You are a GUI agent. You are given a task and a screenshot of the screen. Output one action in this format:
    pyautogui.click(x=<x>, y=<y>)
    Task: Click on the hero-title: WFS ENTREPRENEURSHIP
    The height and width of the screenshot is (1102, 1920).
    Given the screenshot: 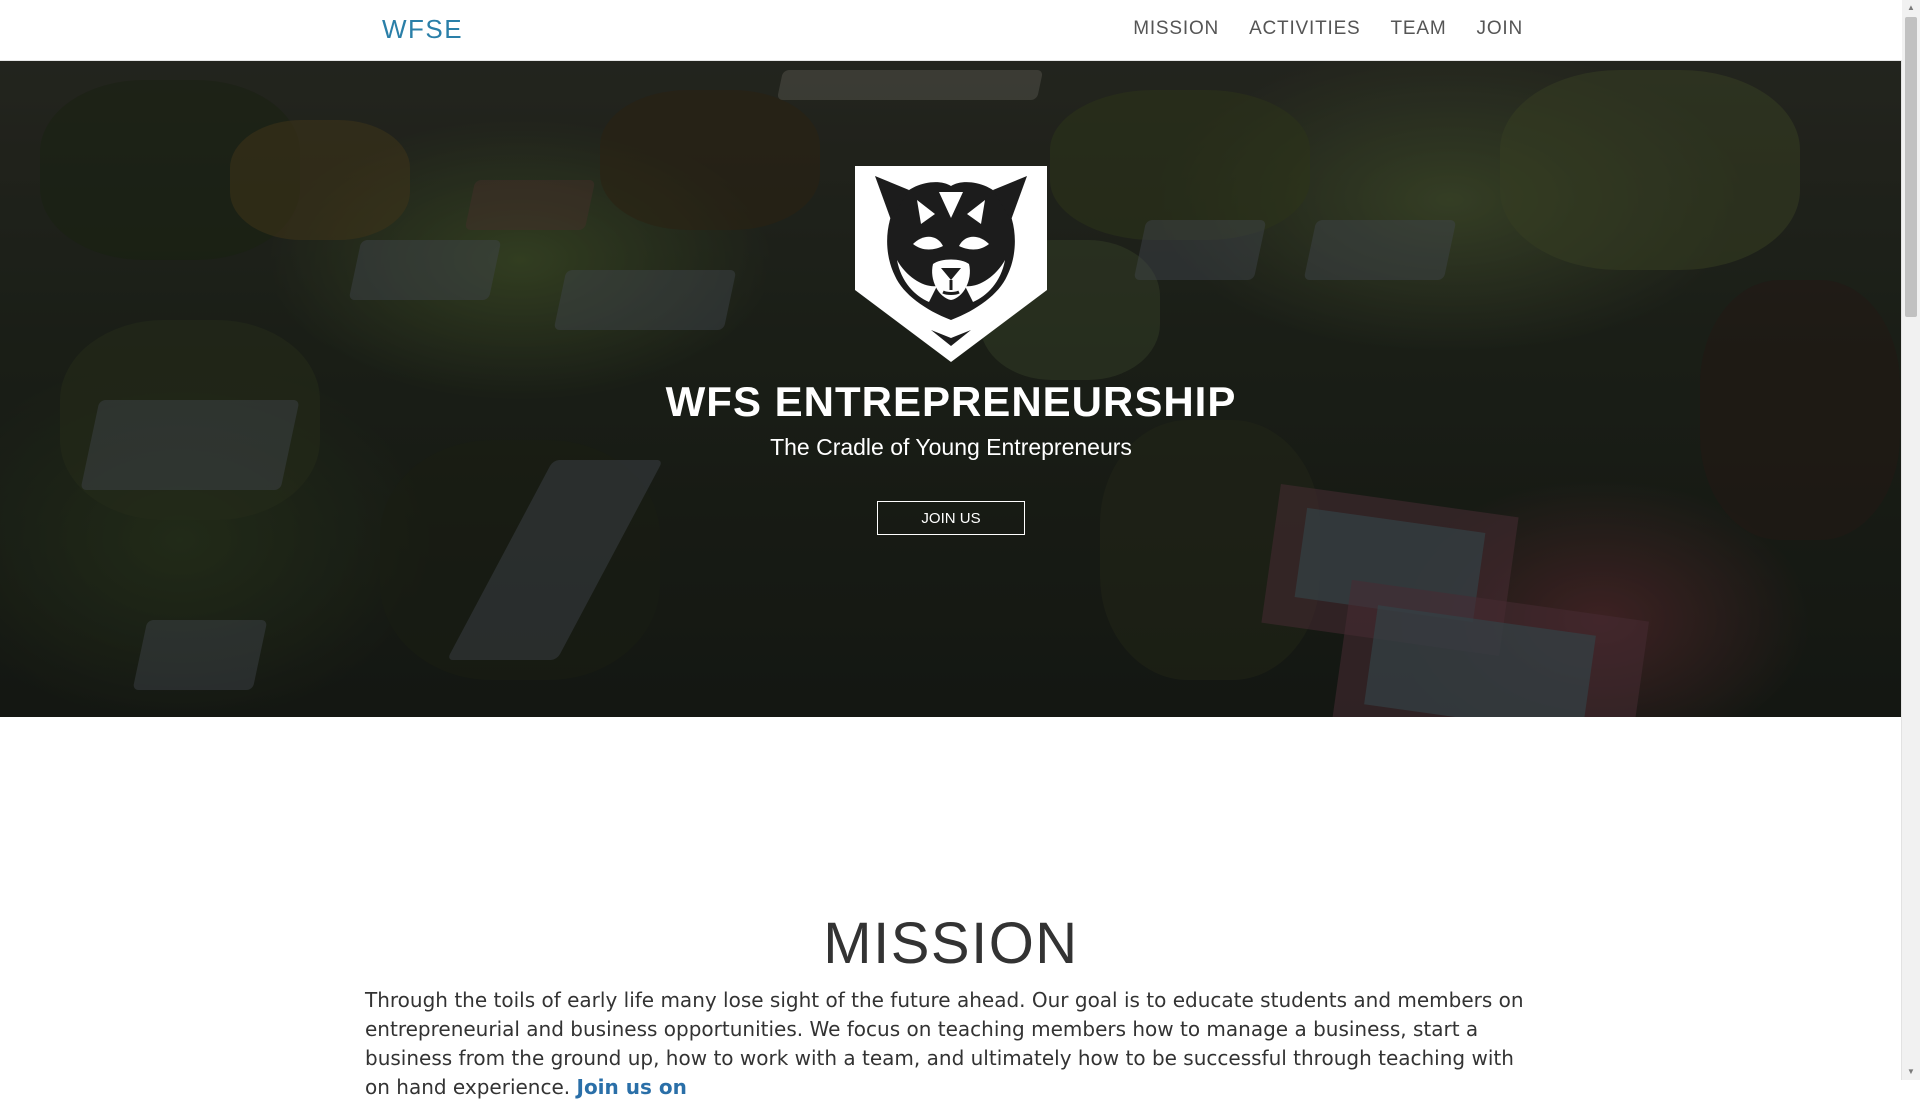 What is the action you would take?
    pyautogui.click(x=951, y=401)
    